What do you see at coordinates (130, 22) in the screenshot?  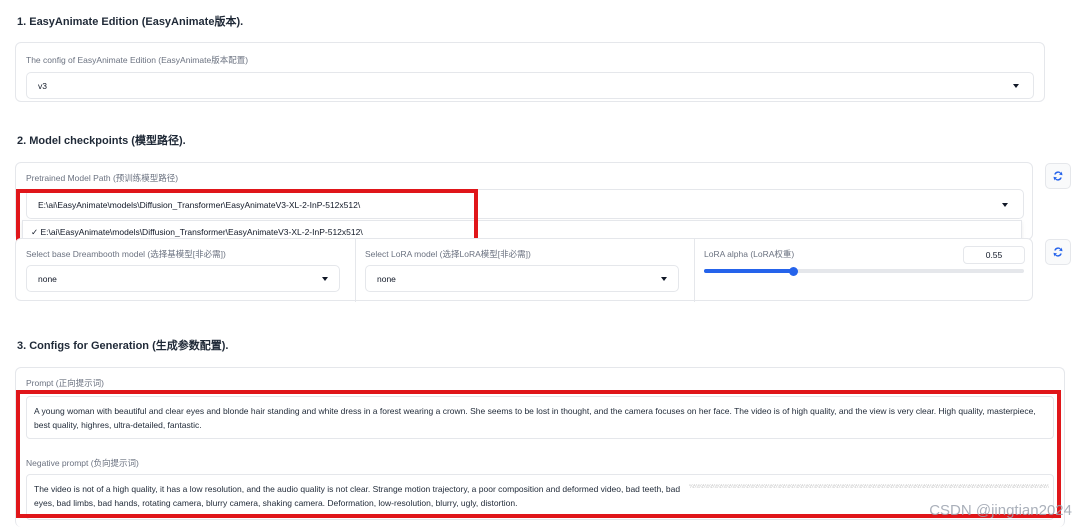 I see `section-title-edition: 1. EasyAnimate Edition (EasyAnimate版本).` at bounding box center [130, 22].